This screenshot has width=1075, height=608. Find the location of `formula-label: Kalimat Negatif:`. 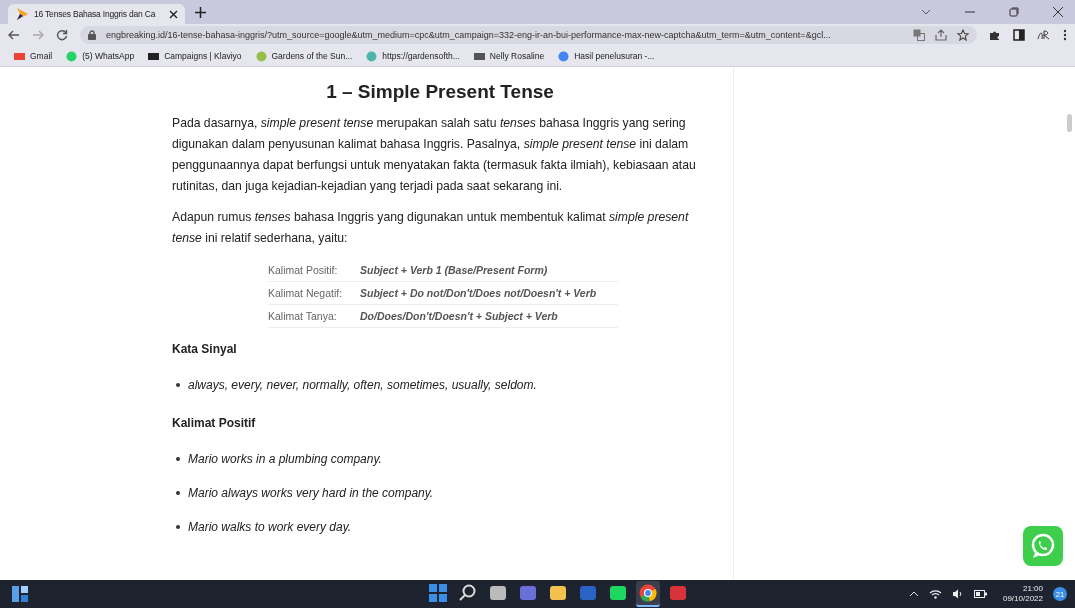

formula-label: Kalimat Negatif: is located at coordinates (306, 293).